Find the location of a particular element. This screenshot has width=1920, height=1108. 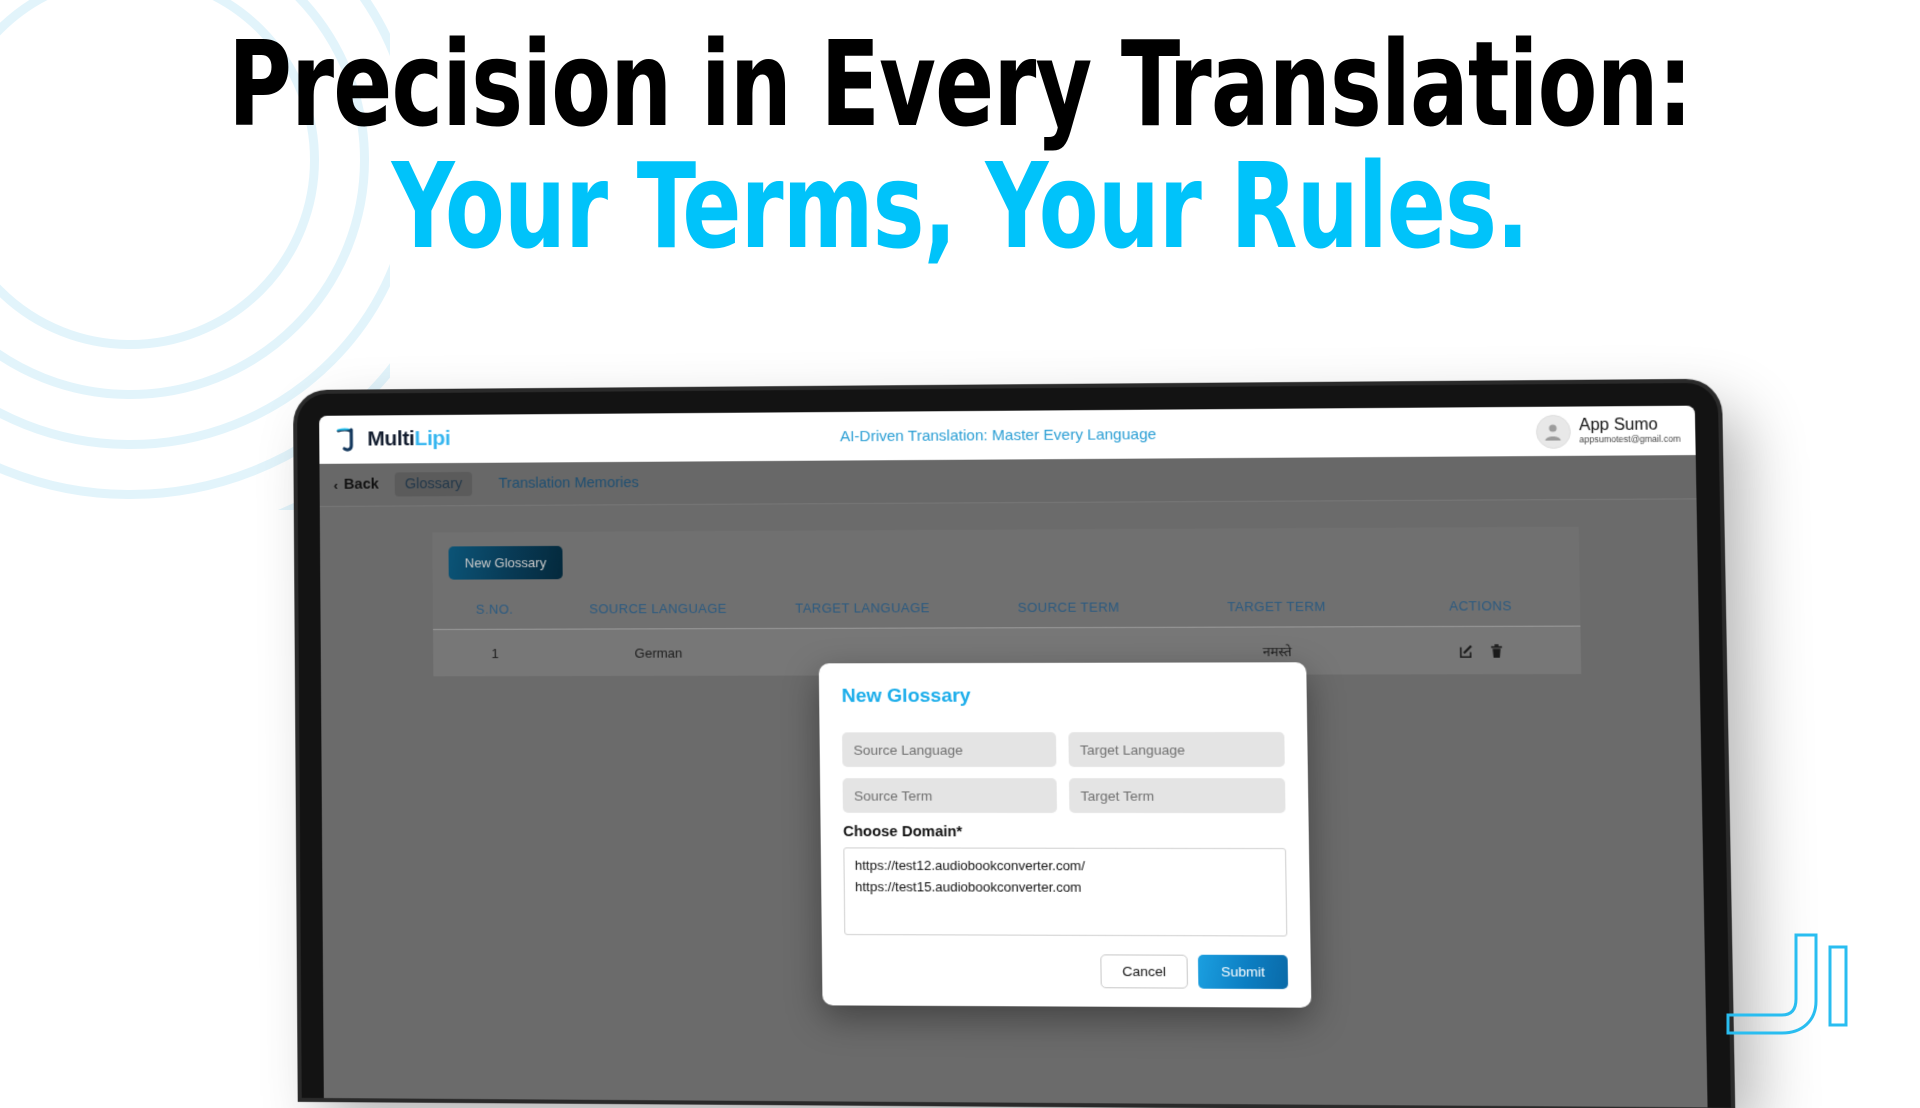

user-avatar-icon is located at coordinates (1553, 431).